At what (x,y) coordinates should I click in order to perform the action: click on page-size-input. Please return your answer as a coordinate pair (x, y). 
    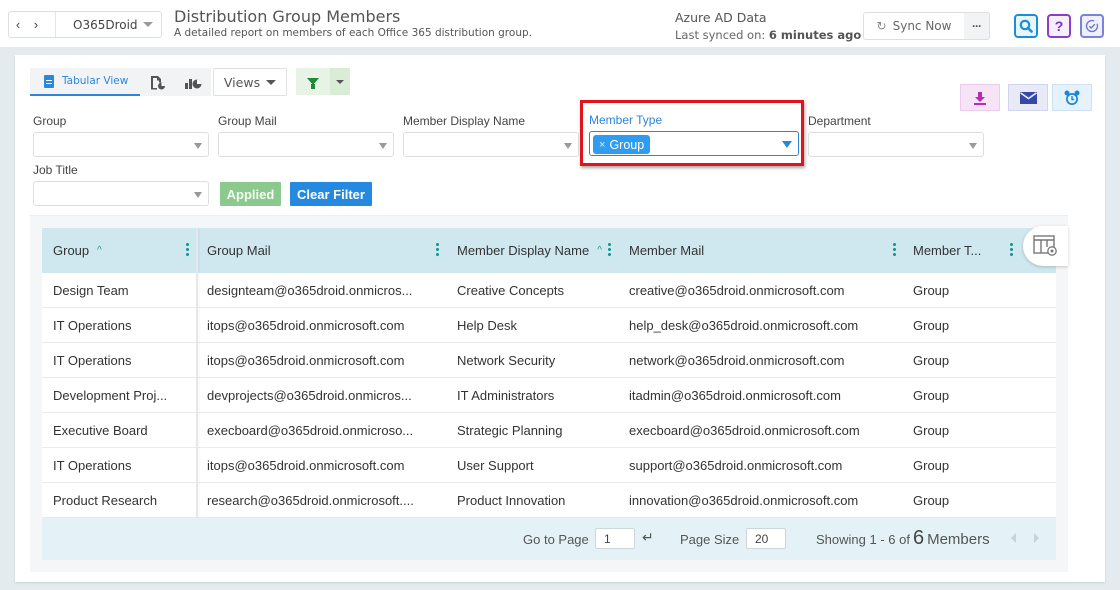
    Looking at the image, I should click on (766, 538).